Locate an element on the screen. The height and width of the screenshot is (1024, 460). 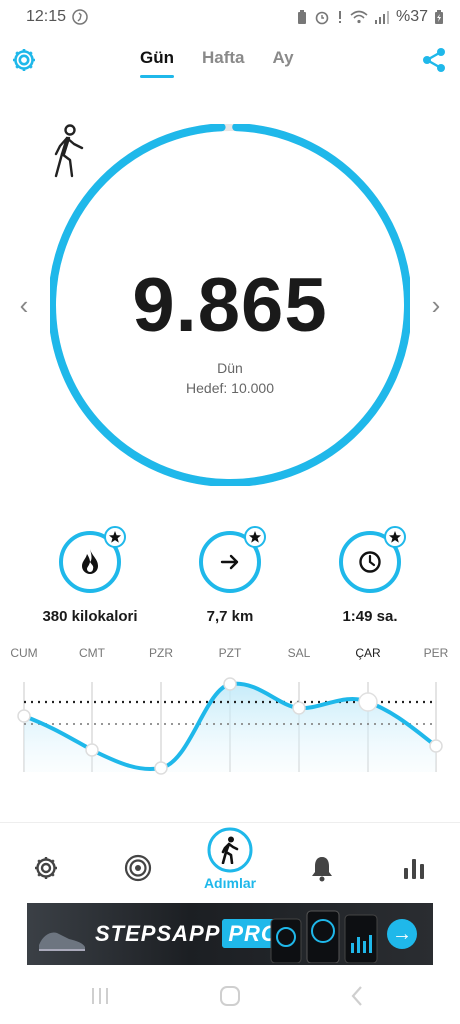
walker-icon is located at coordinates (230, 850).